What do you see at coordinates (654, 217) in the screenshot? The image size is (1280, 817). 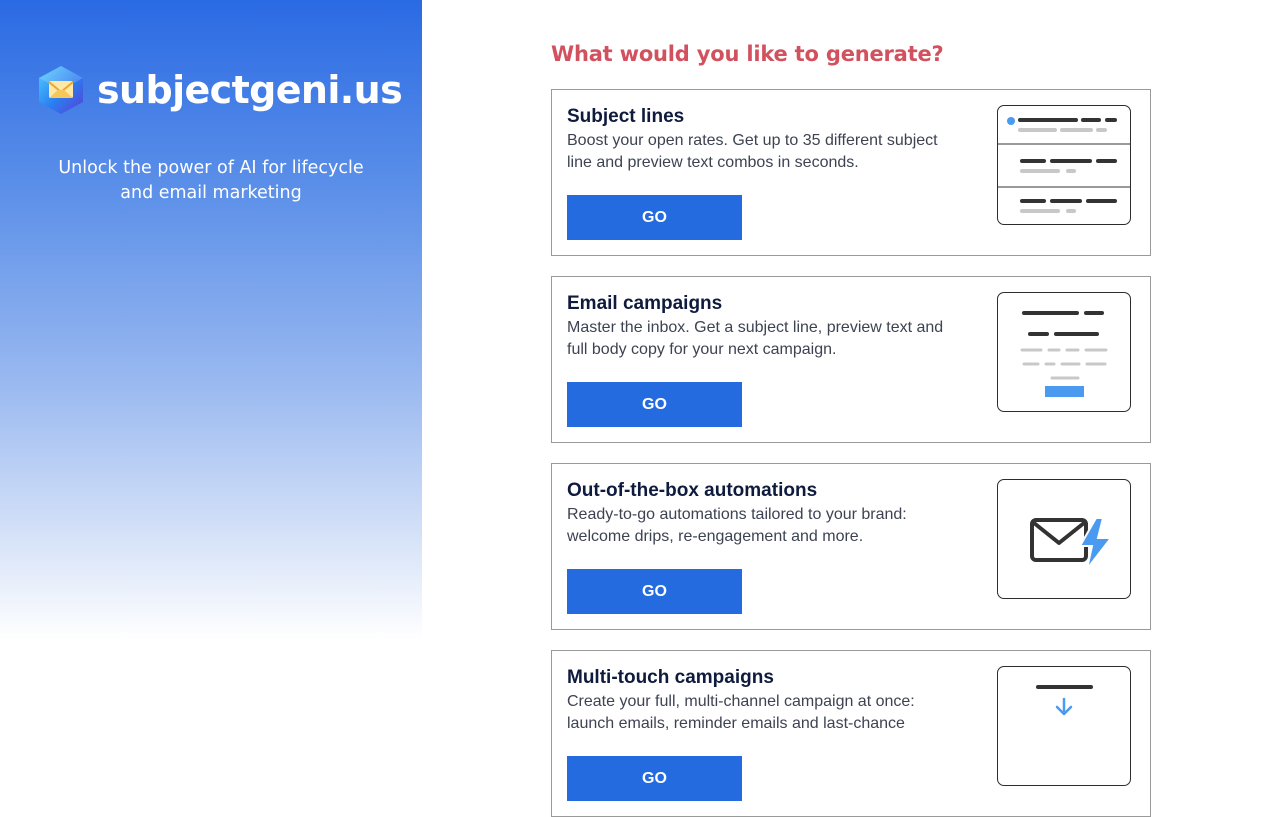 I see `go-button-subject-lines: GO` at bounding box center [654, 217].